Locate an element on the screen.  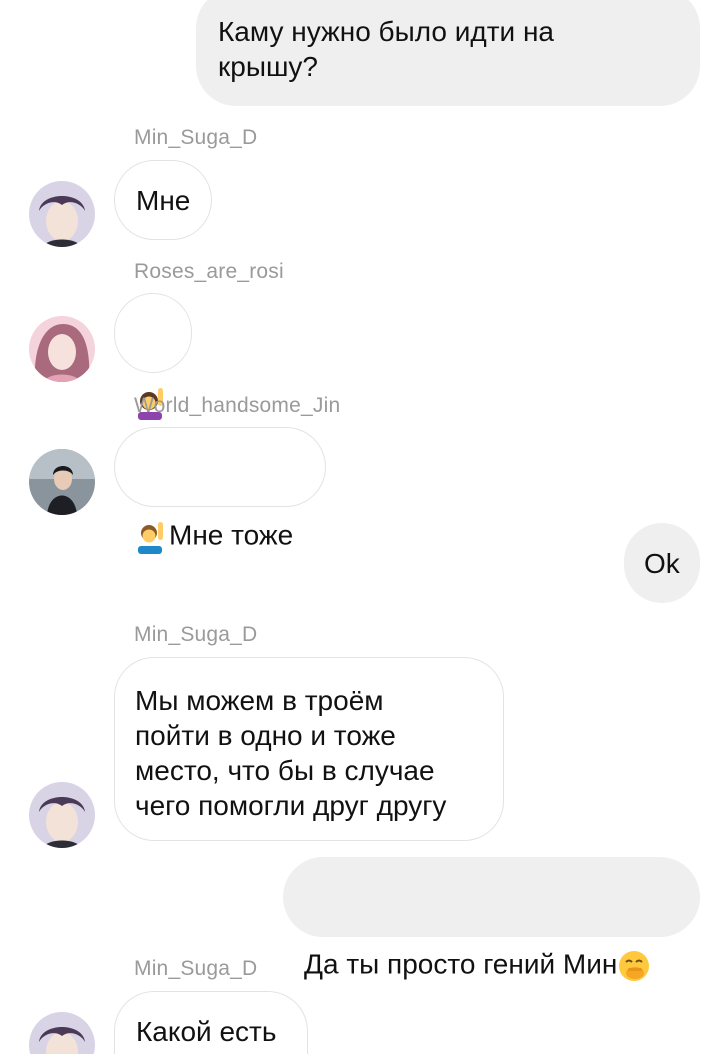
sender-name: World_handsome_Jin is located at coordinates (237, 405).